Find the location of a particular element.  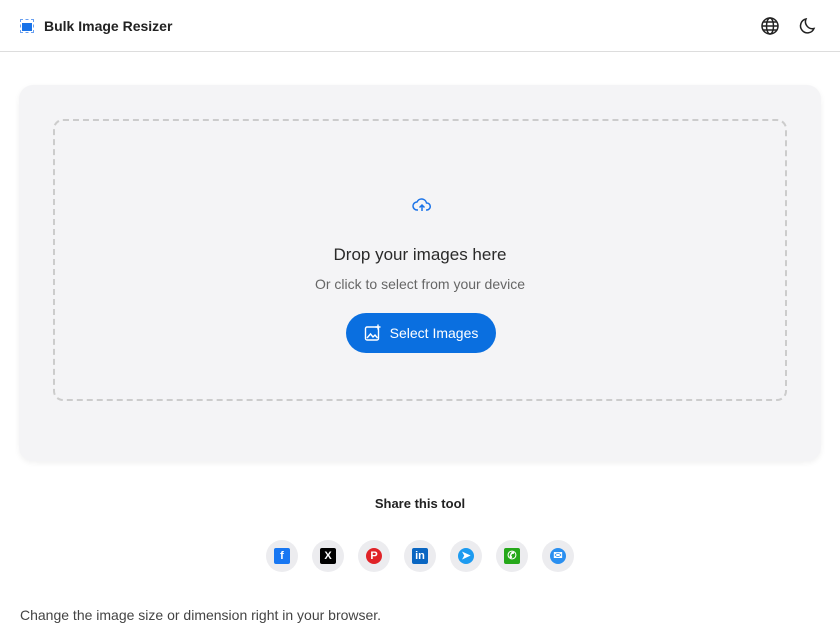

share-pinterest-button: P is located at coordinates (374, 556).